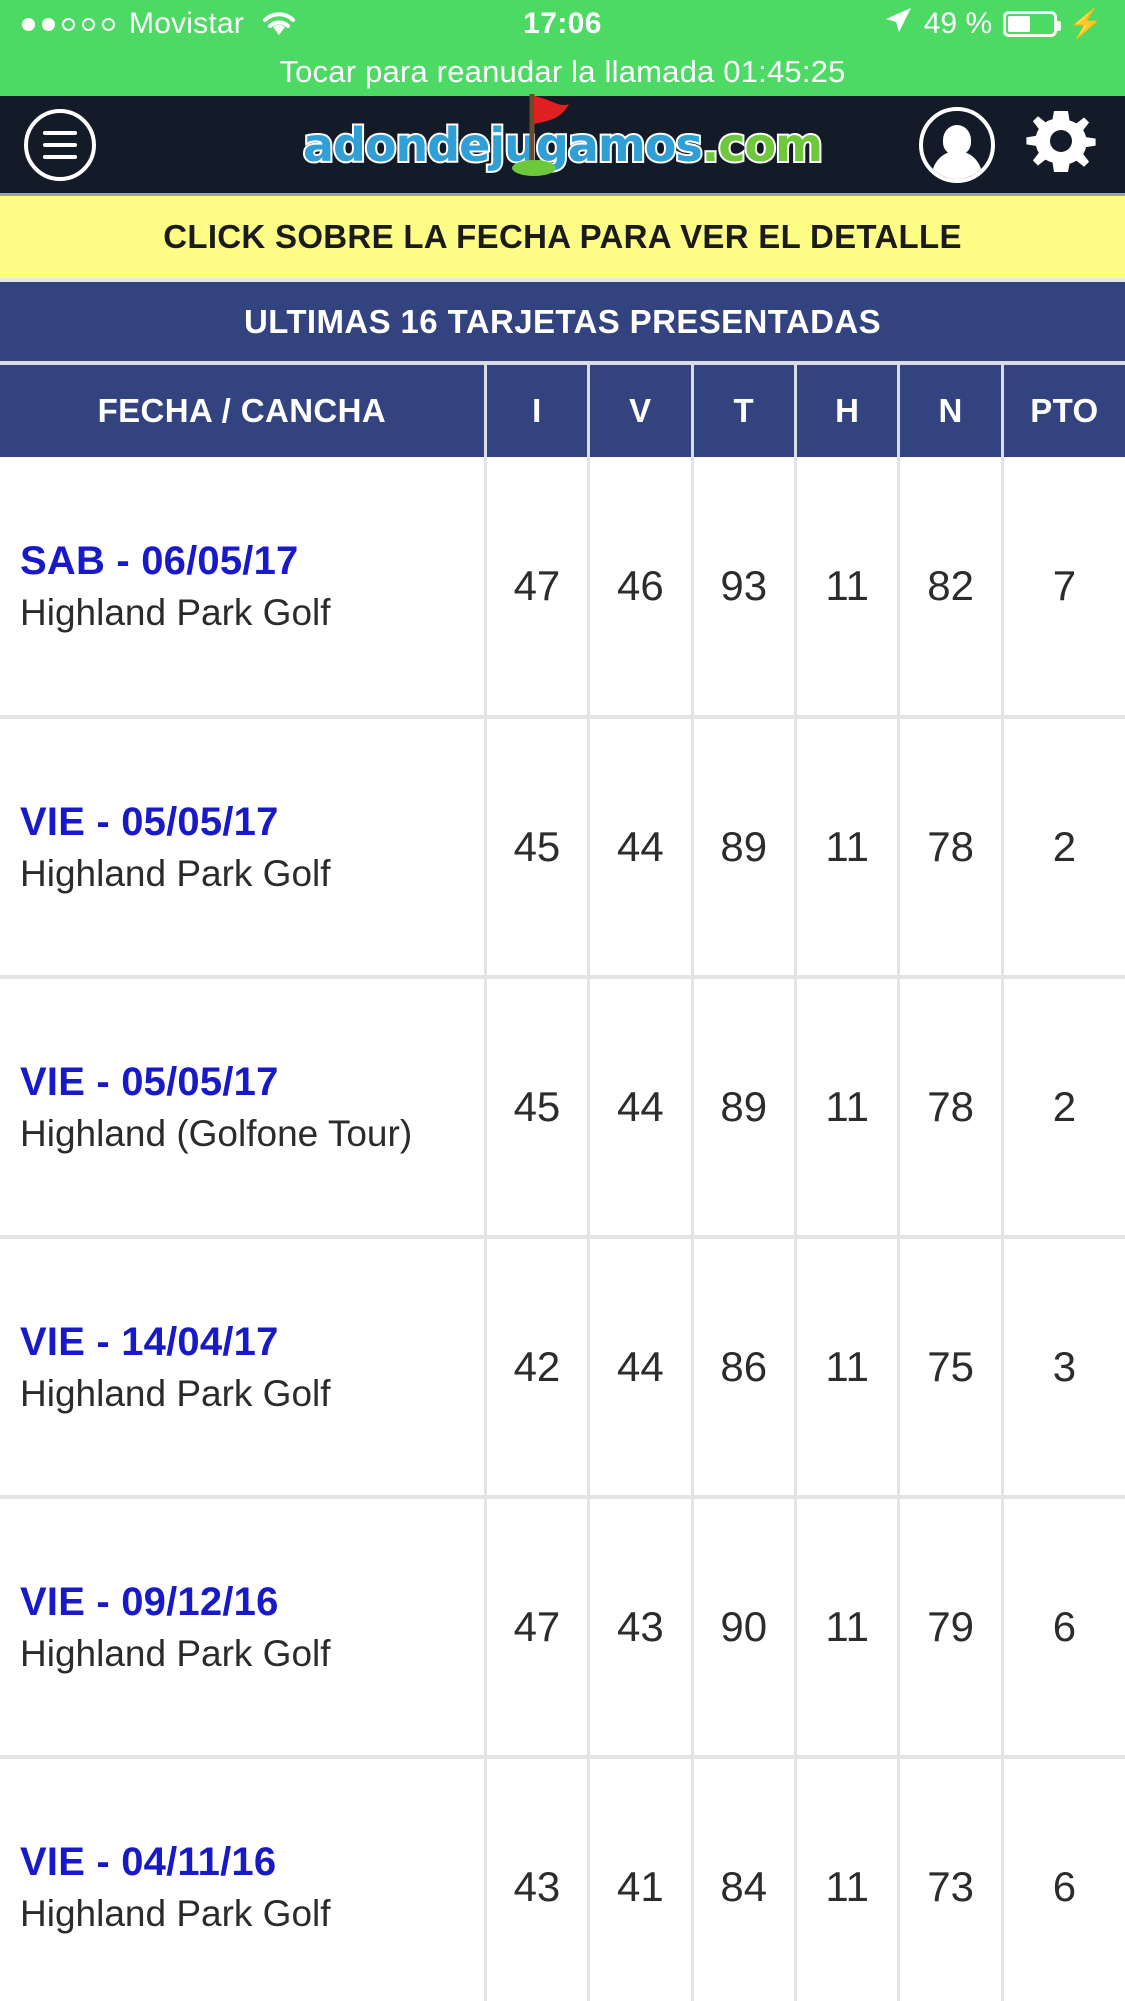 The height and width of the screenshot is (2001, 1125). I want to click on site-logo-inner: adondejugamos .com, so click(563, 134).